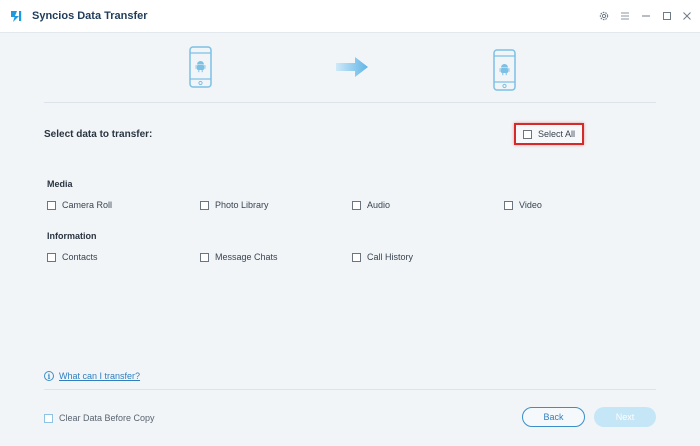  I want to click on select-all-checkbox: Select All, so click(549, 134).